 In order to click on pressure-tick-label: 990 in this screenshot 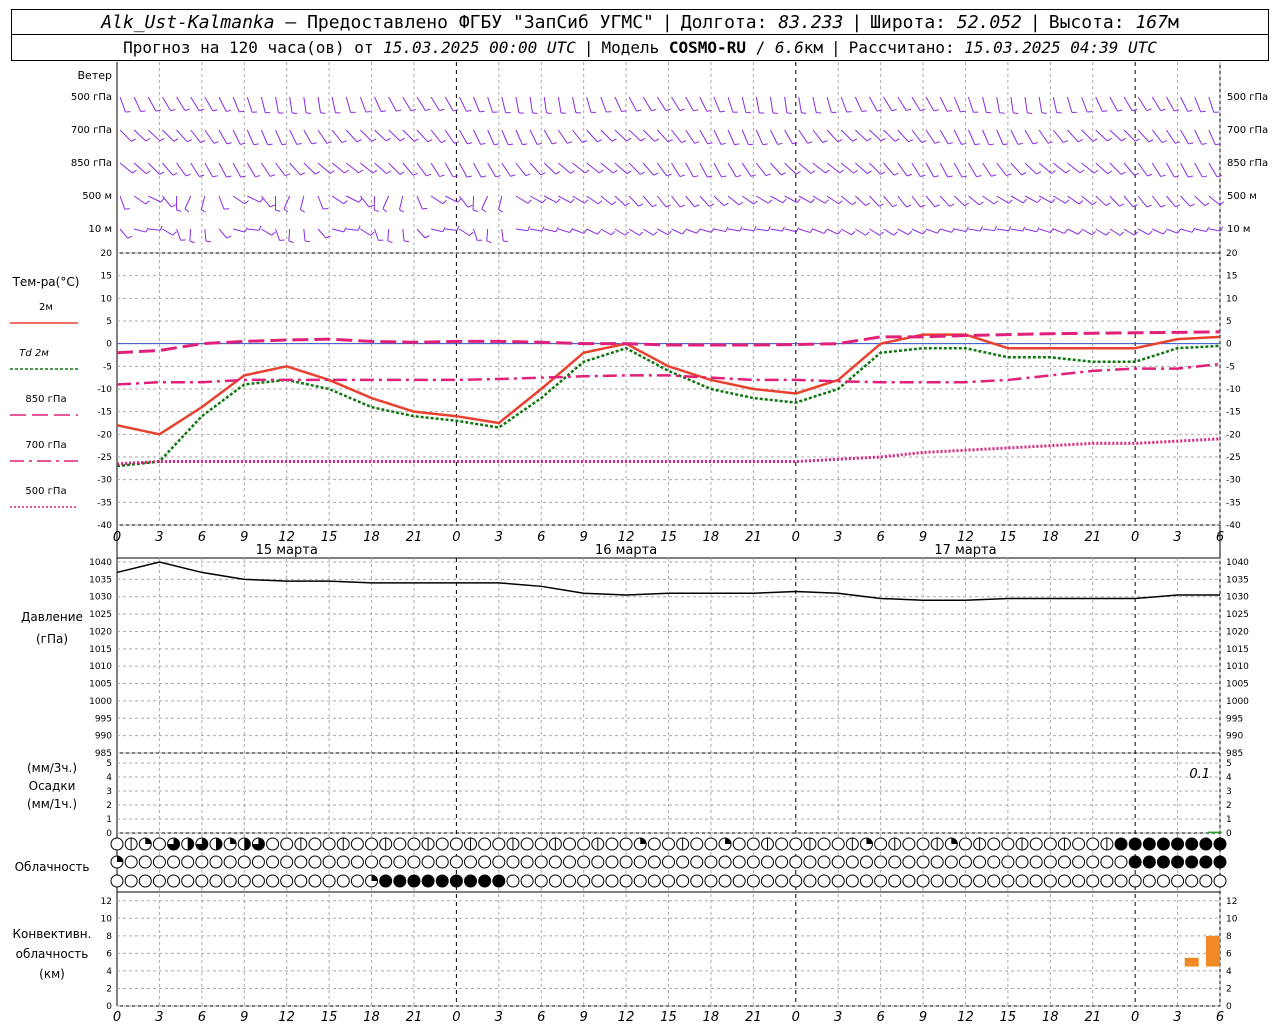, I will do `click(1234, 737)`.